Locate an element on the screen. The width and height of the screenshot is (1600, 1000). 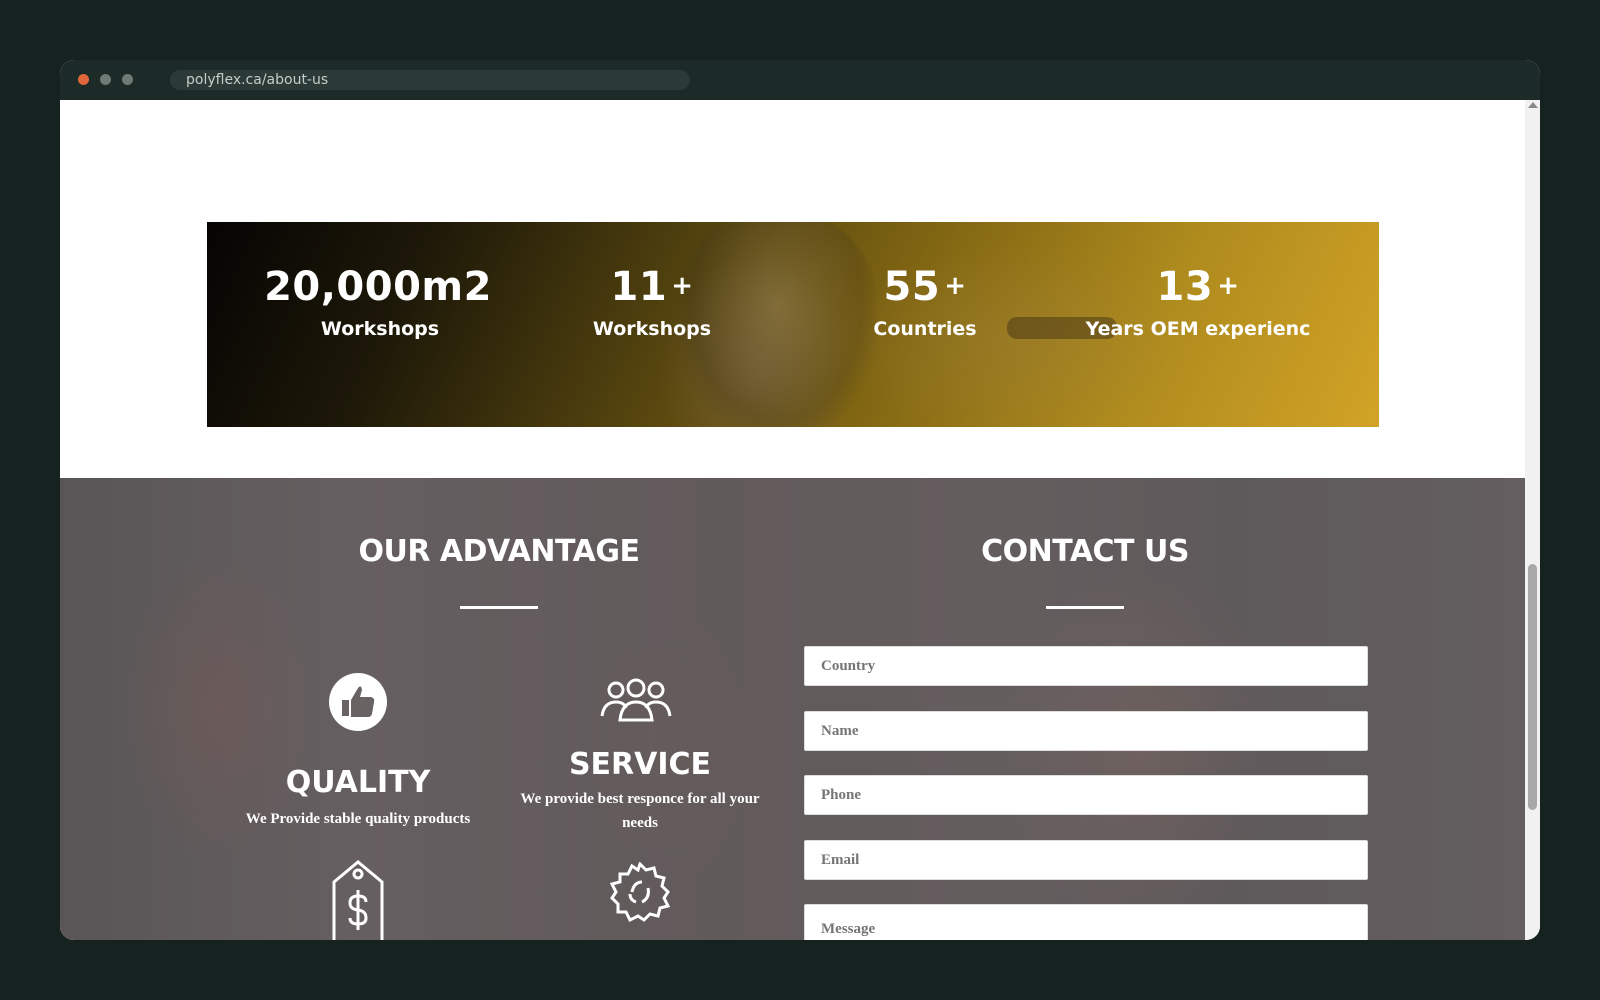
stat-item: 11 + Workshops is located at coordinates (652, 301).